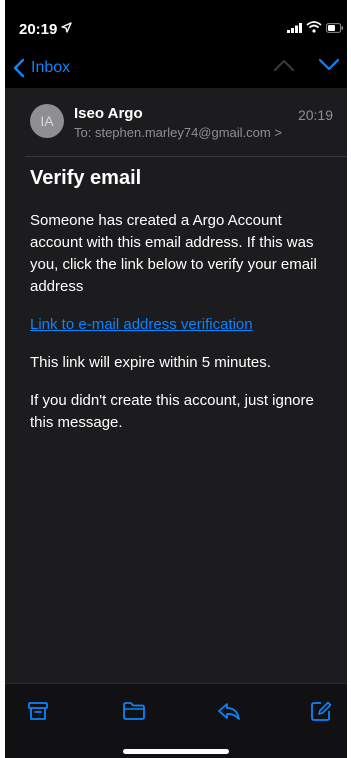  What do you see at coordinates (108, 113) in the screenshot?
I see `sender-name: Iseo Argo` at bounding box center [108, 113].